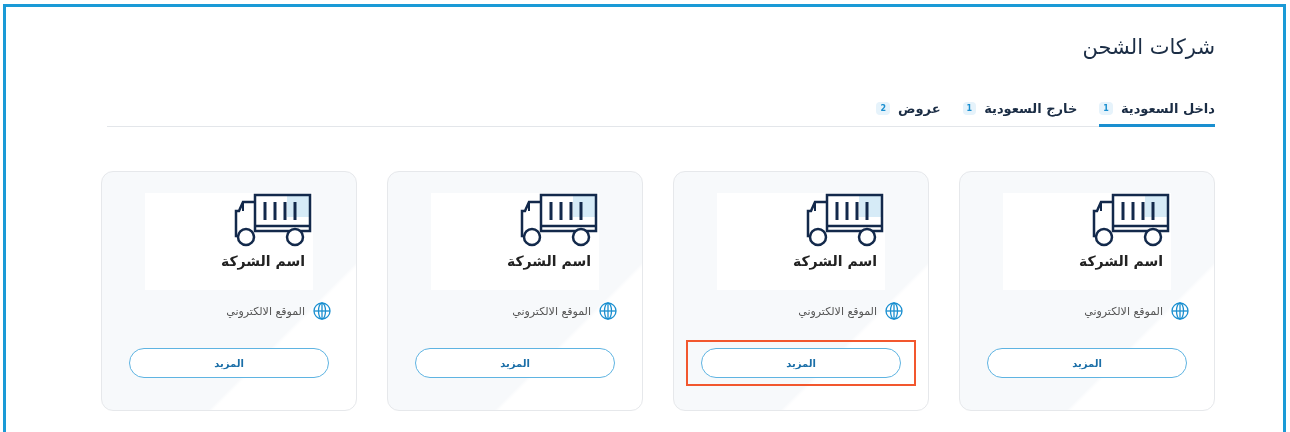 Image resolution: width=1290 pixels, height=432 pixels. I want to click on tab-count: 2, so click(883, 108).